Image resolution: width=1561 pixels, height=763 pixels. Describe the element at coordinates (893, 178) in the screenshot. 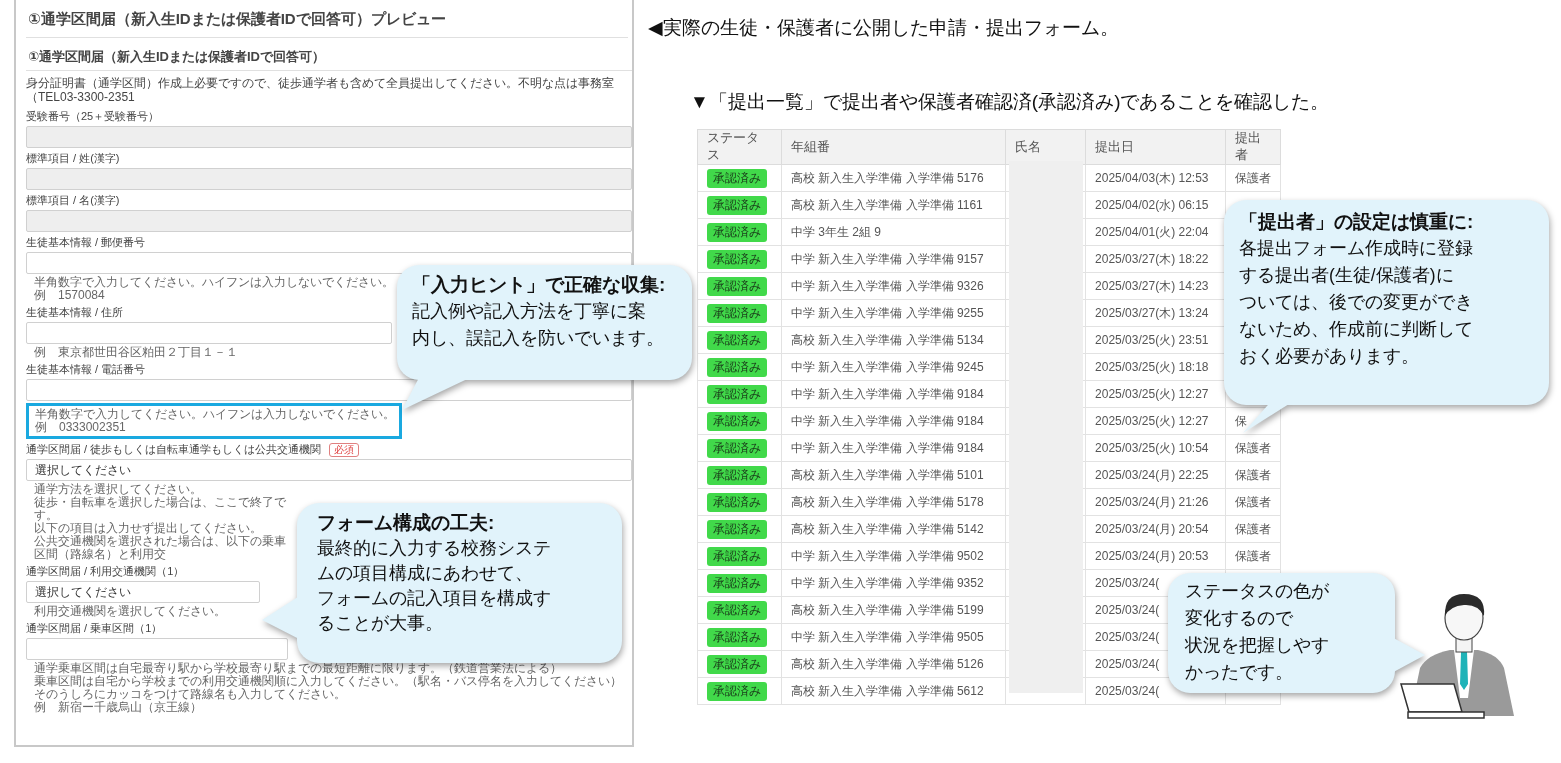

I see `table-cell: 高校 新入生入学準備 入学準備 5176` at that location.